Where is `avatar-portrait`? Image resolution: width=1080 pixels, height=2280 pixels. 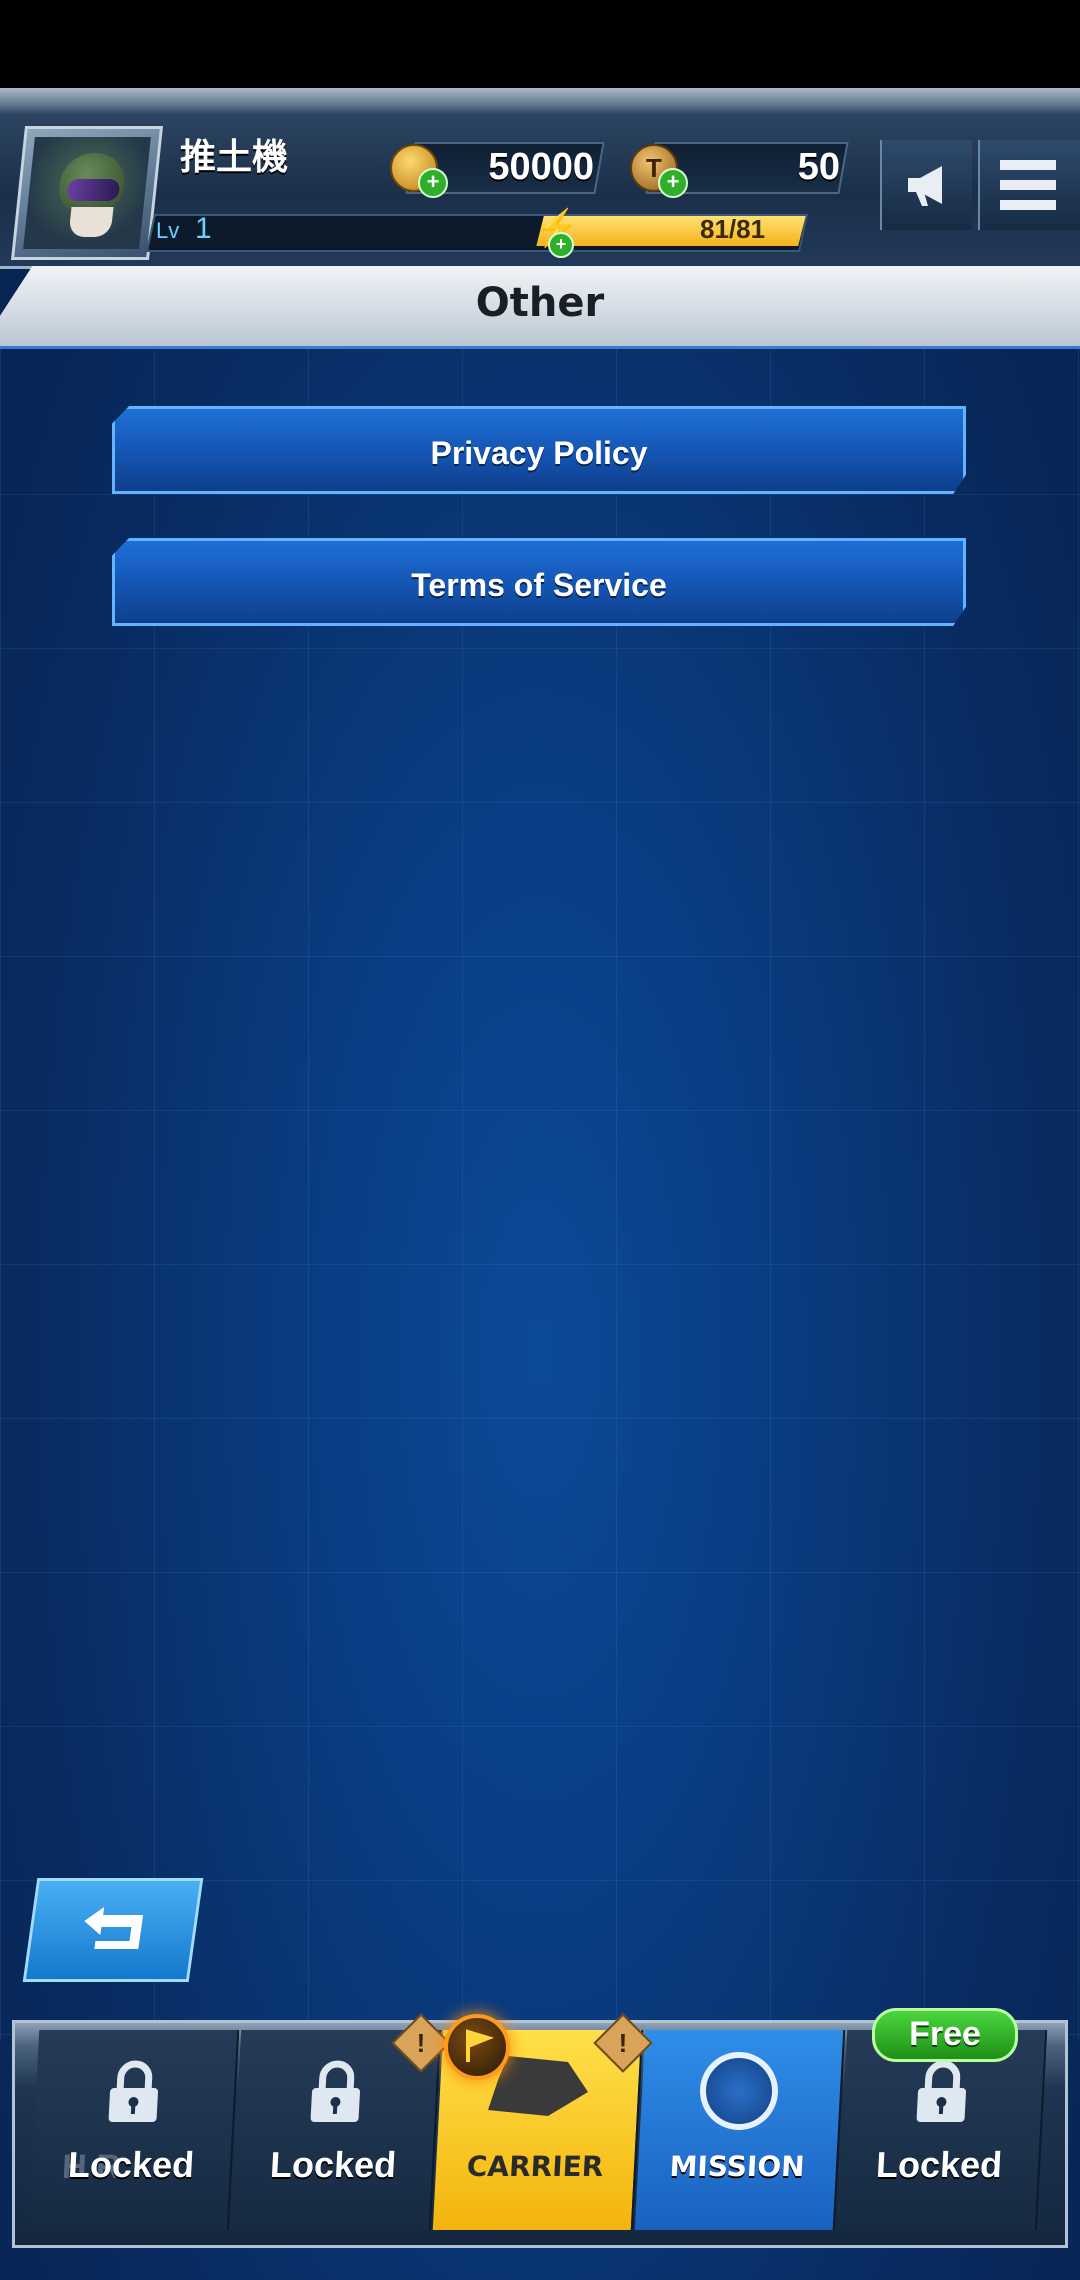 avatar-portrait is located at coordinates (87, 193).